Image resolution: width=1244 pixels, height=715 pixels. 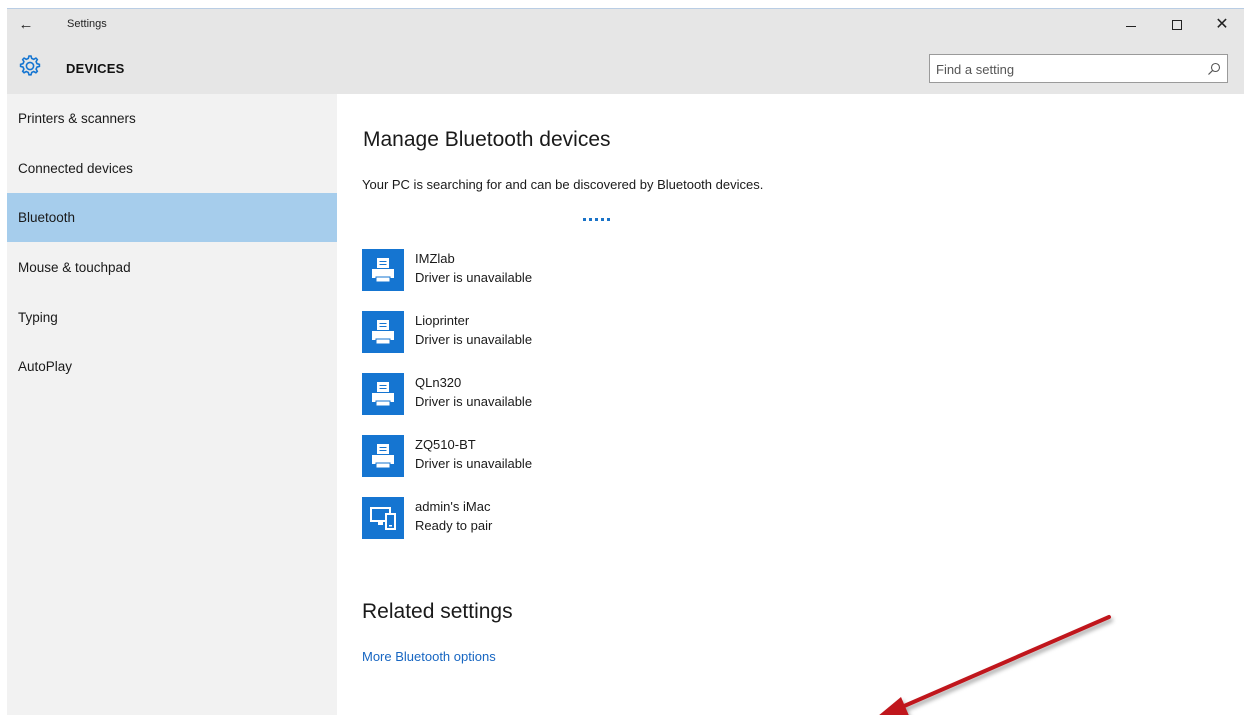 What do you see at coordinates (383, 518) in the screenshot?
I see `computer-phone-icon` at bounding box center [383, 518].